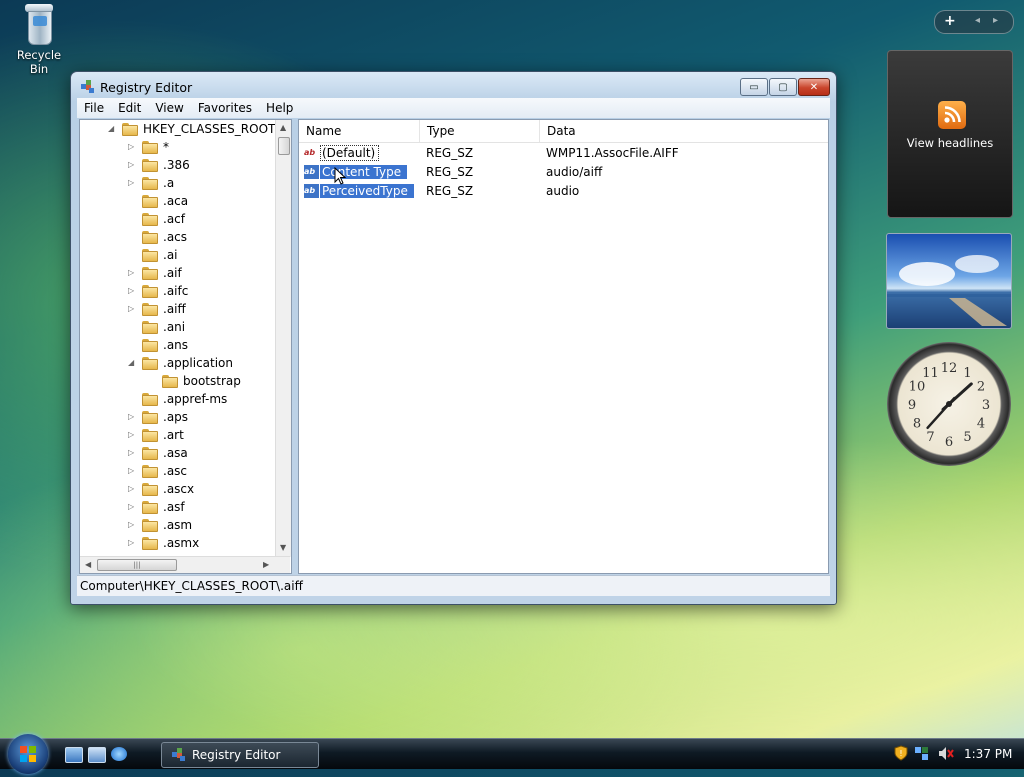 The image size is (1024, 777). I want to click on value-row: ab Content Type REG_SZ audio/aiff, so click(563, 172).